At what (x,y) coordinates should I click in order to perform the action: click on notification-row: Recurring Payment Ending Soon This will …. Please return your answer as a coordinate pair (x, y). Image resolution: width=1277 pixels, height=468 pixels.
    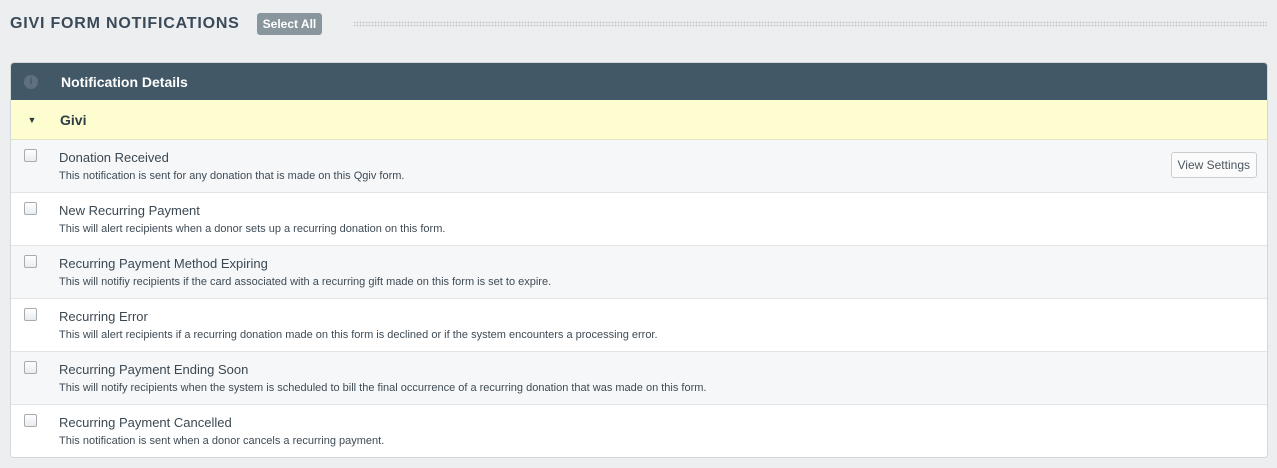
    Looking at the image, I should click on (639, 378).